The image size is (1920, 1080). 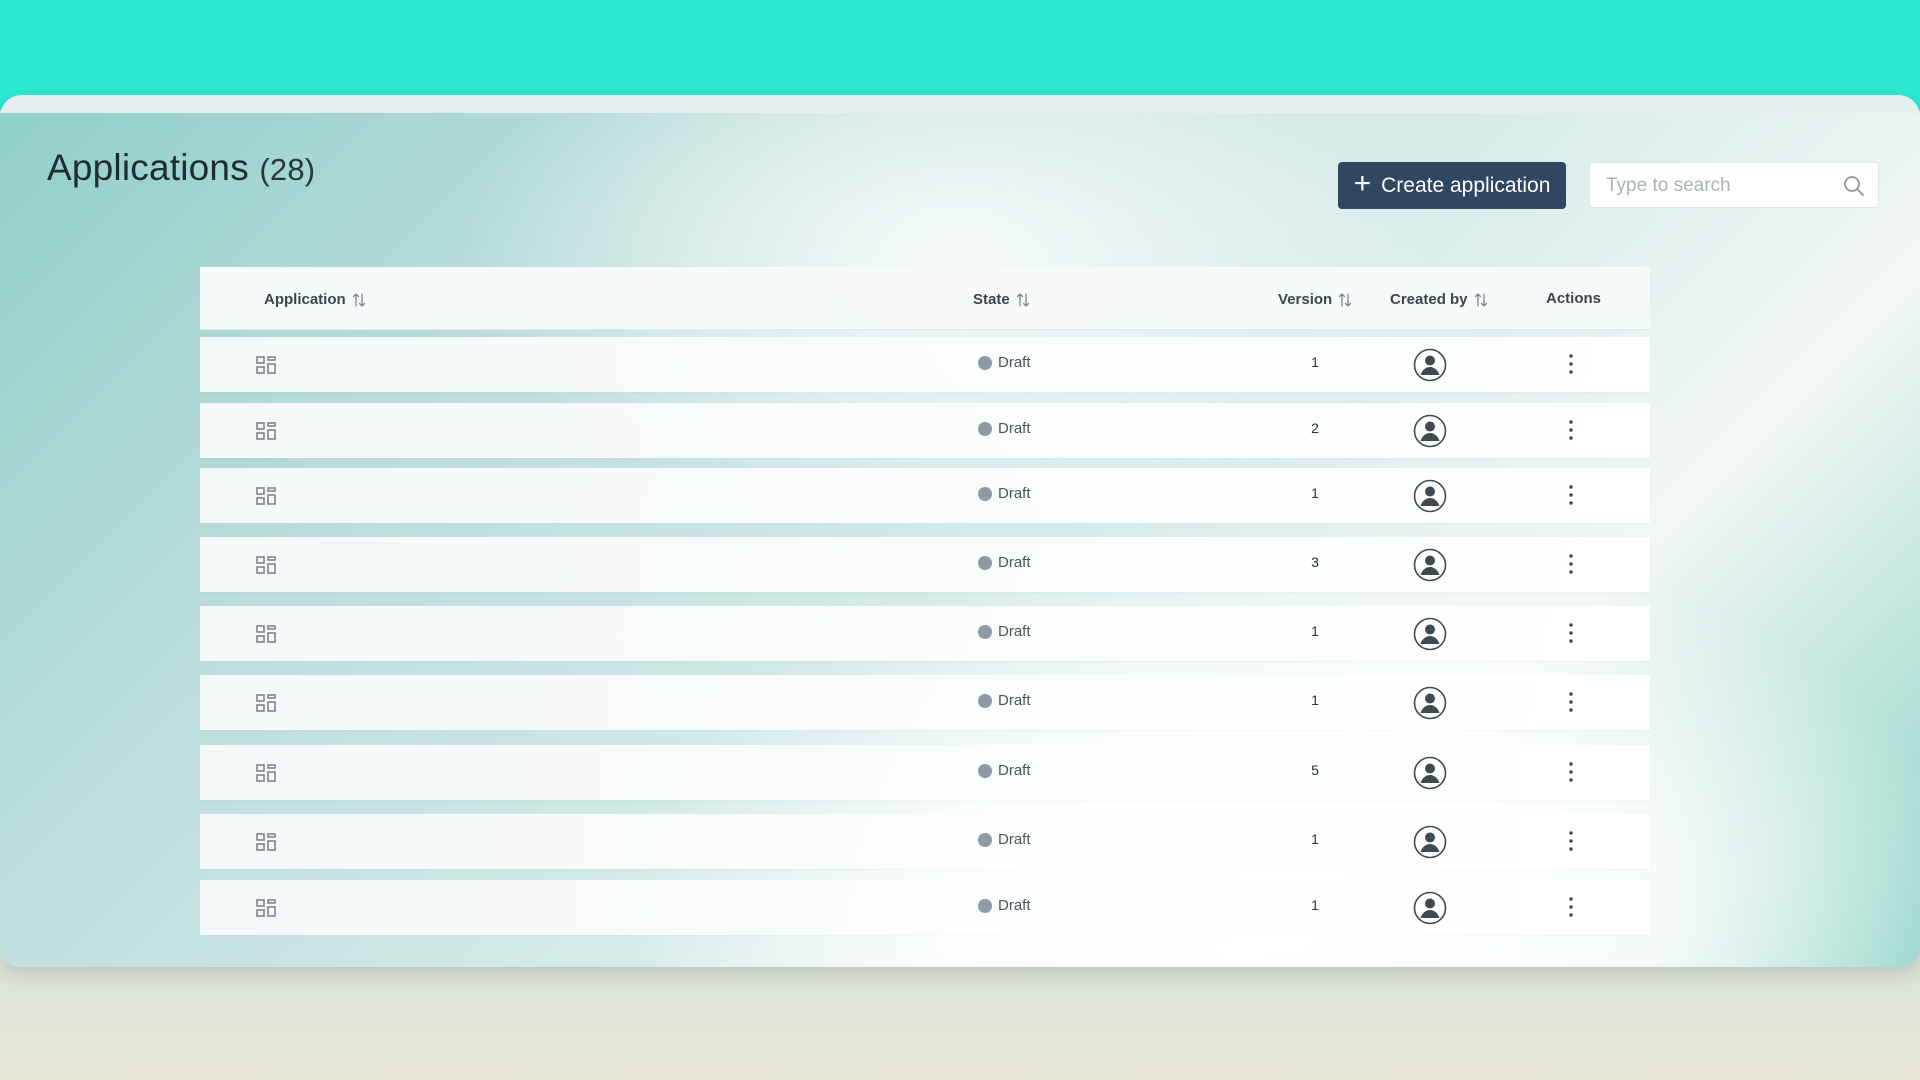 I want to click on table-row: Draft 5, so click(x=925, y=772).